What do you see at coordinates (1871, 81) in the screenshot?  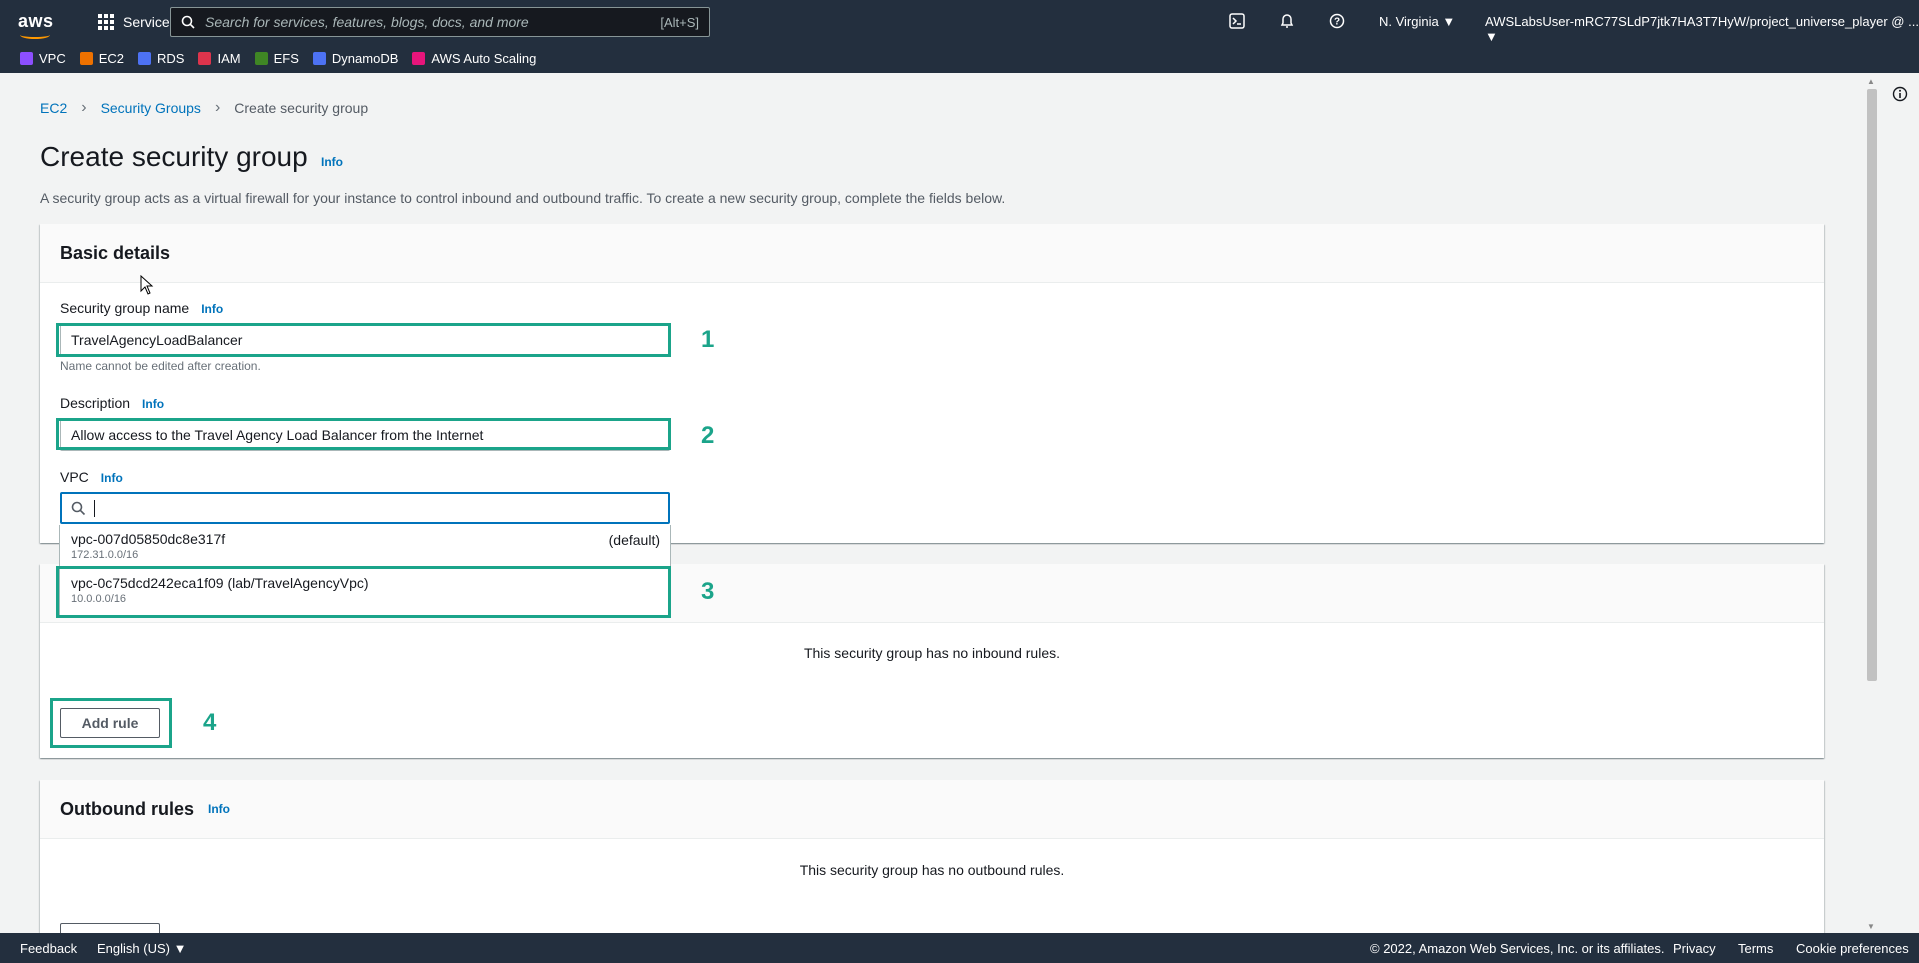 I see `scroll-up-icon: ▲` at bounding box center [1871, 81].